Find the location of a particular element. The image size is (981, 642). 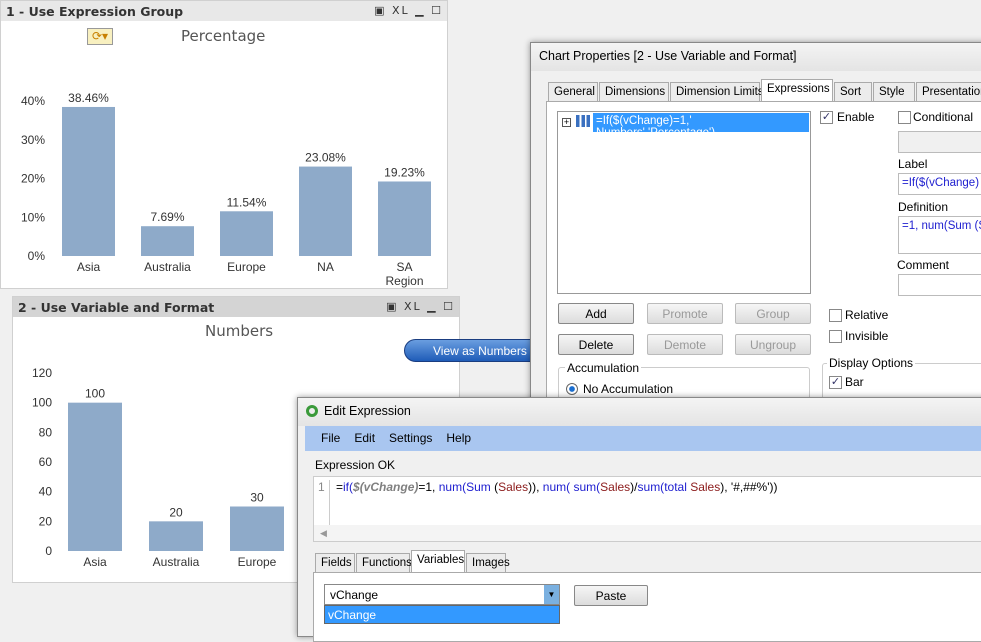

menu-edit: Edit is located at coordinates (364, 438).